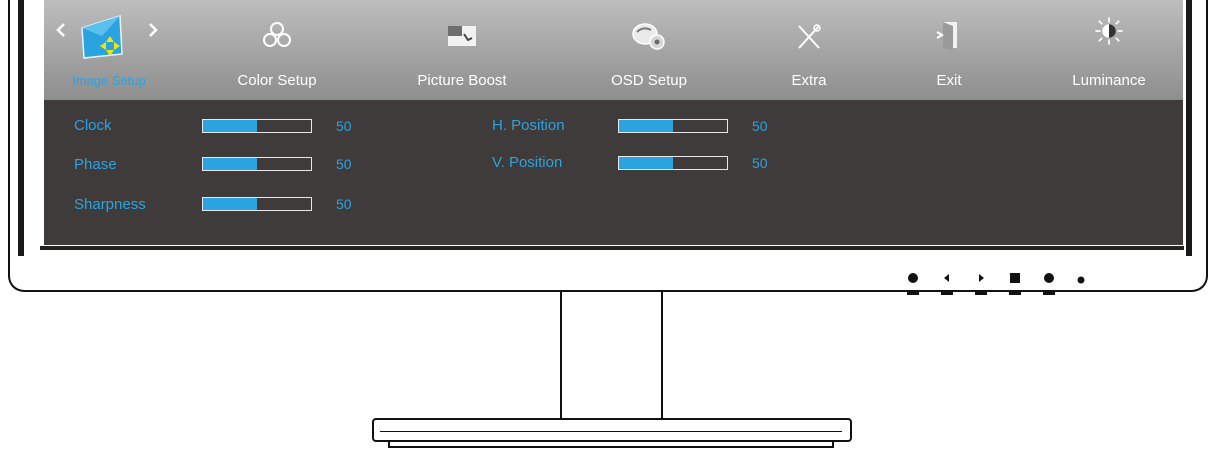 Image resolution: width=1217 pixels, height=450 pixels. What do you see at coordinates (949, 80) in the screenshot?
I see `tab-label: Exit` at bounding box center [949, 80].